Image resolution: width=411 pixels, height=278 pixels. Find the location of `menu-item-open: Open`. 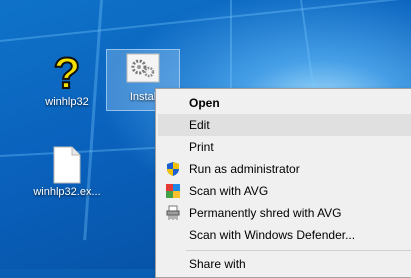

menu-item-open: Open is located at coordinates (284, 103).